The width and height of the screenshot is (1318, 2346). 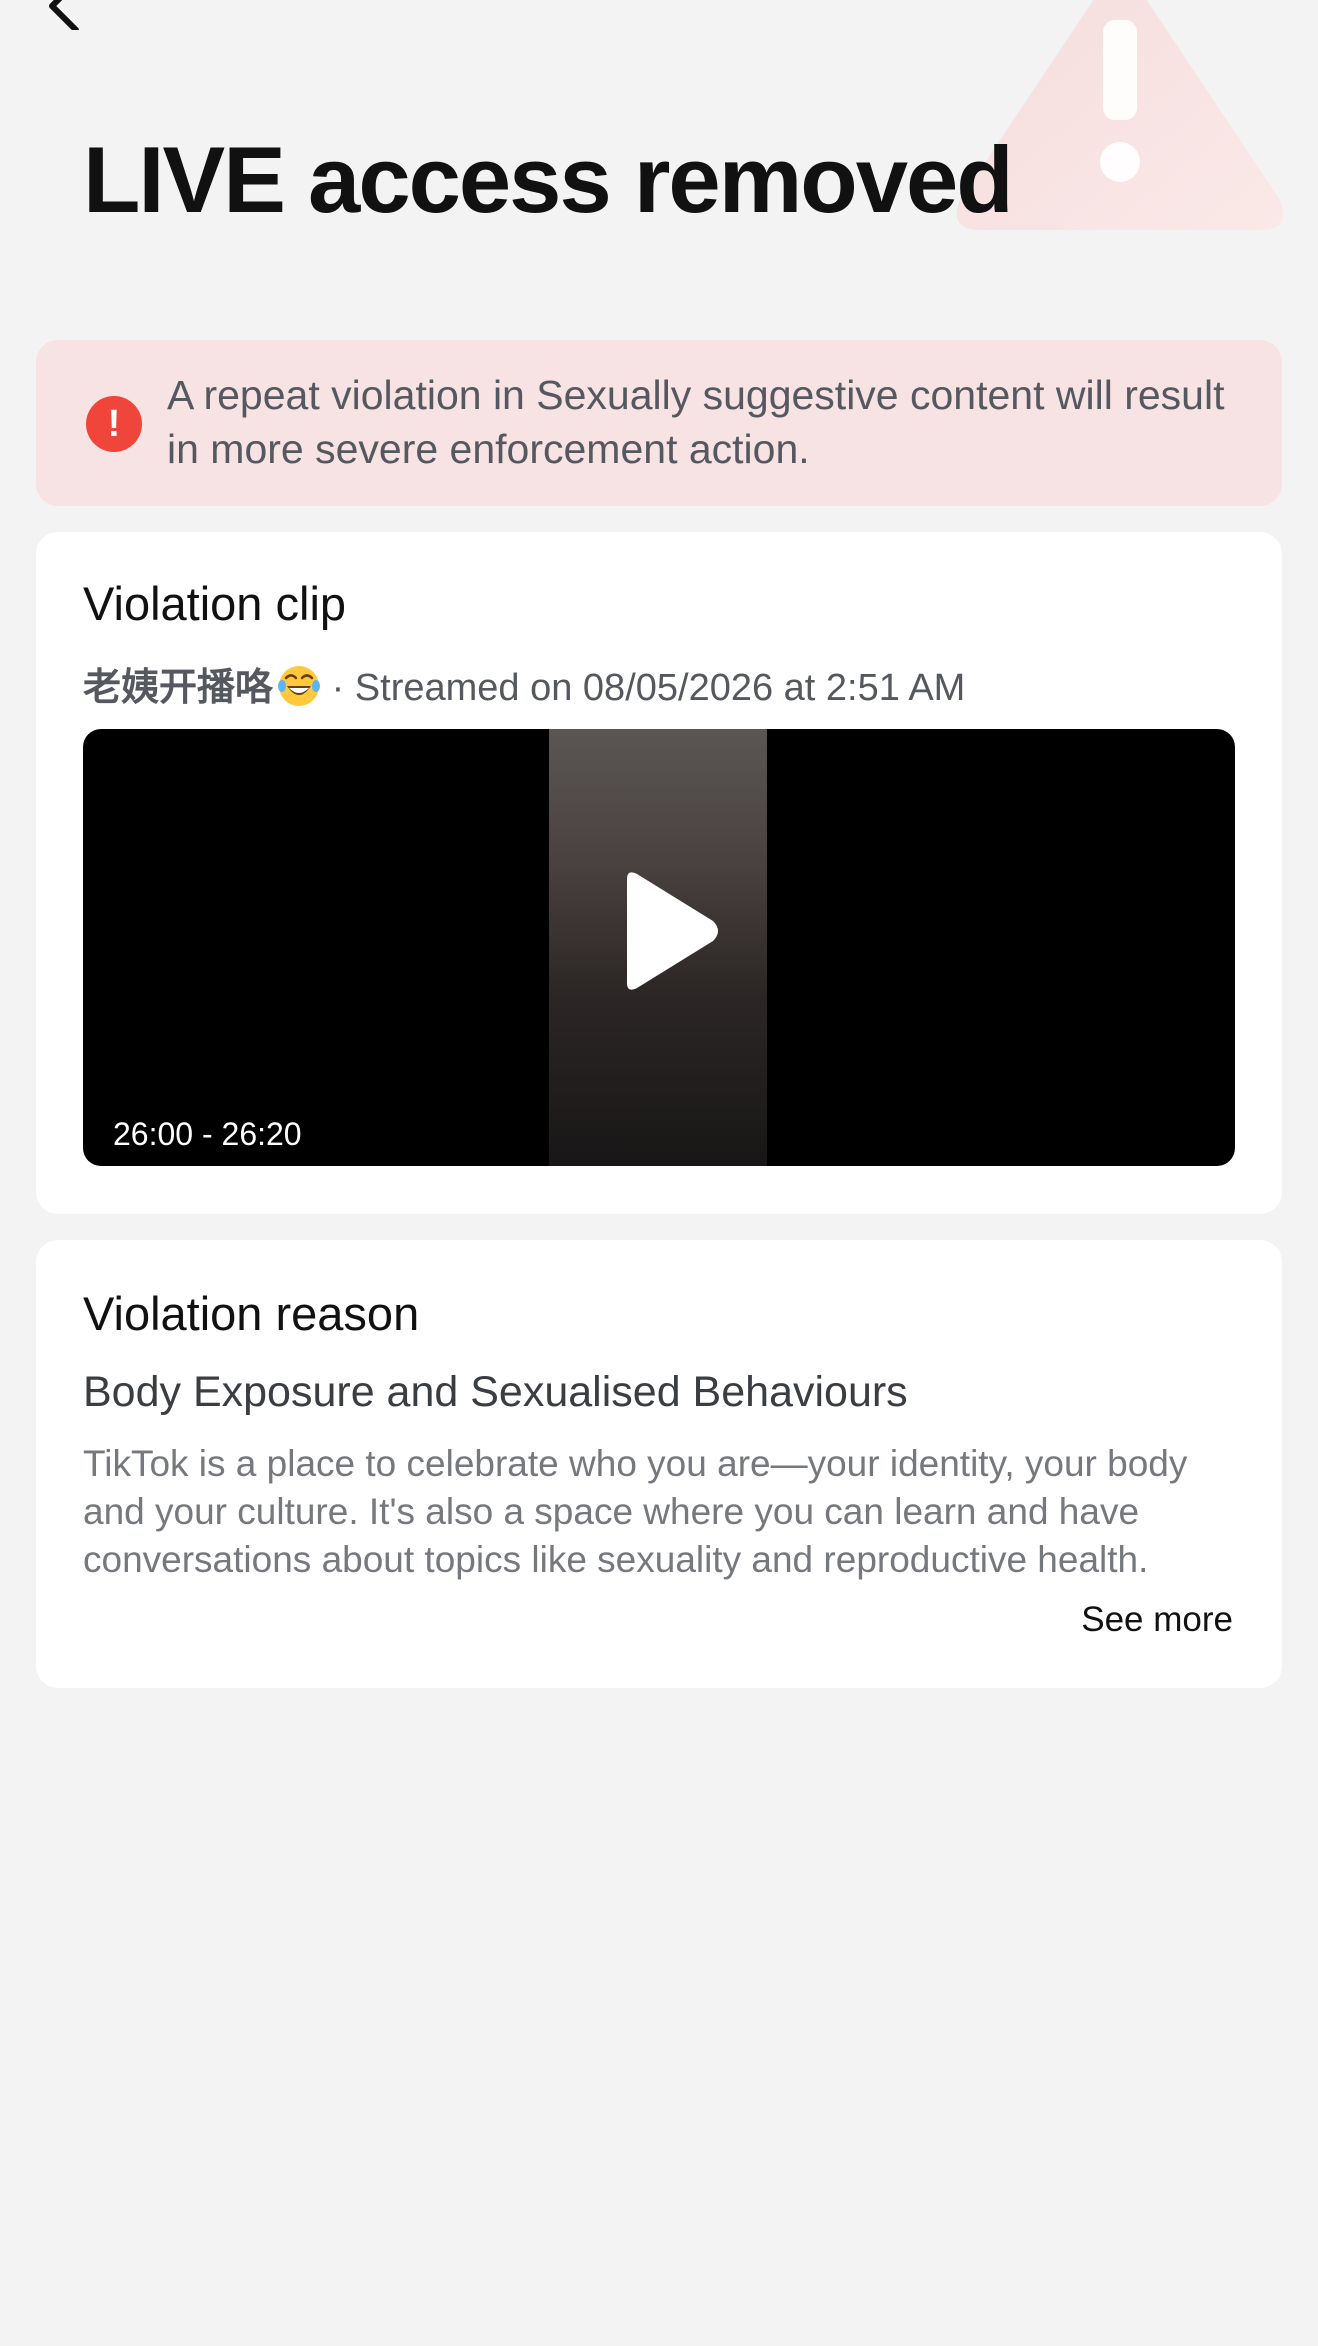 I want to click on back-chevron-icon, so click(x=65, y=15).